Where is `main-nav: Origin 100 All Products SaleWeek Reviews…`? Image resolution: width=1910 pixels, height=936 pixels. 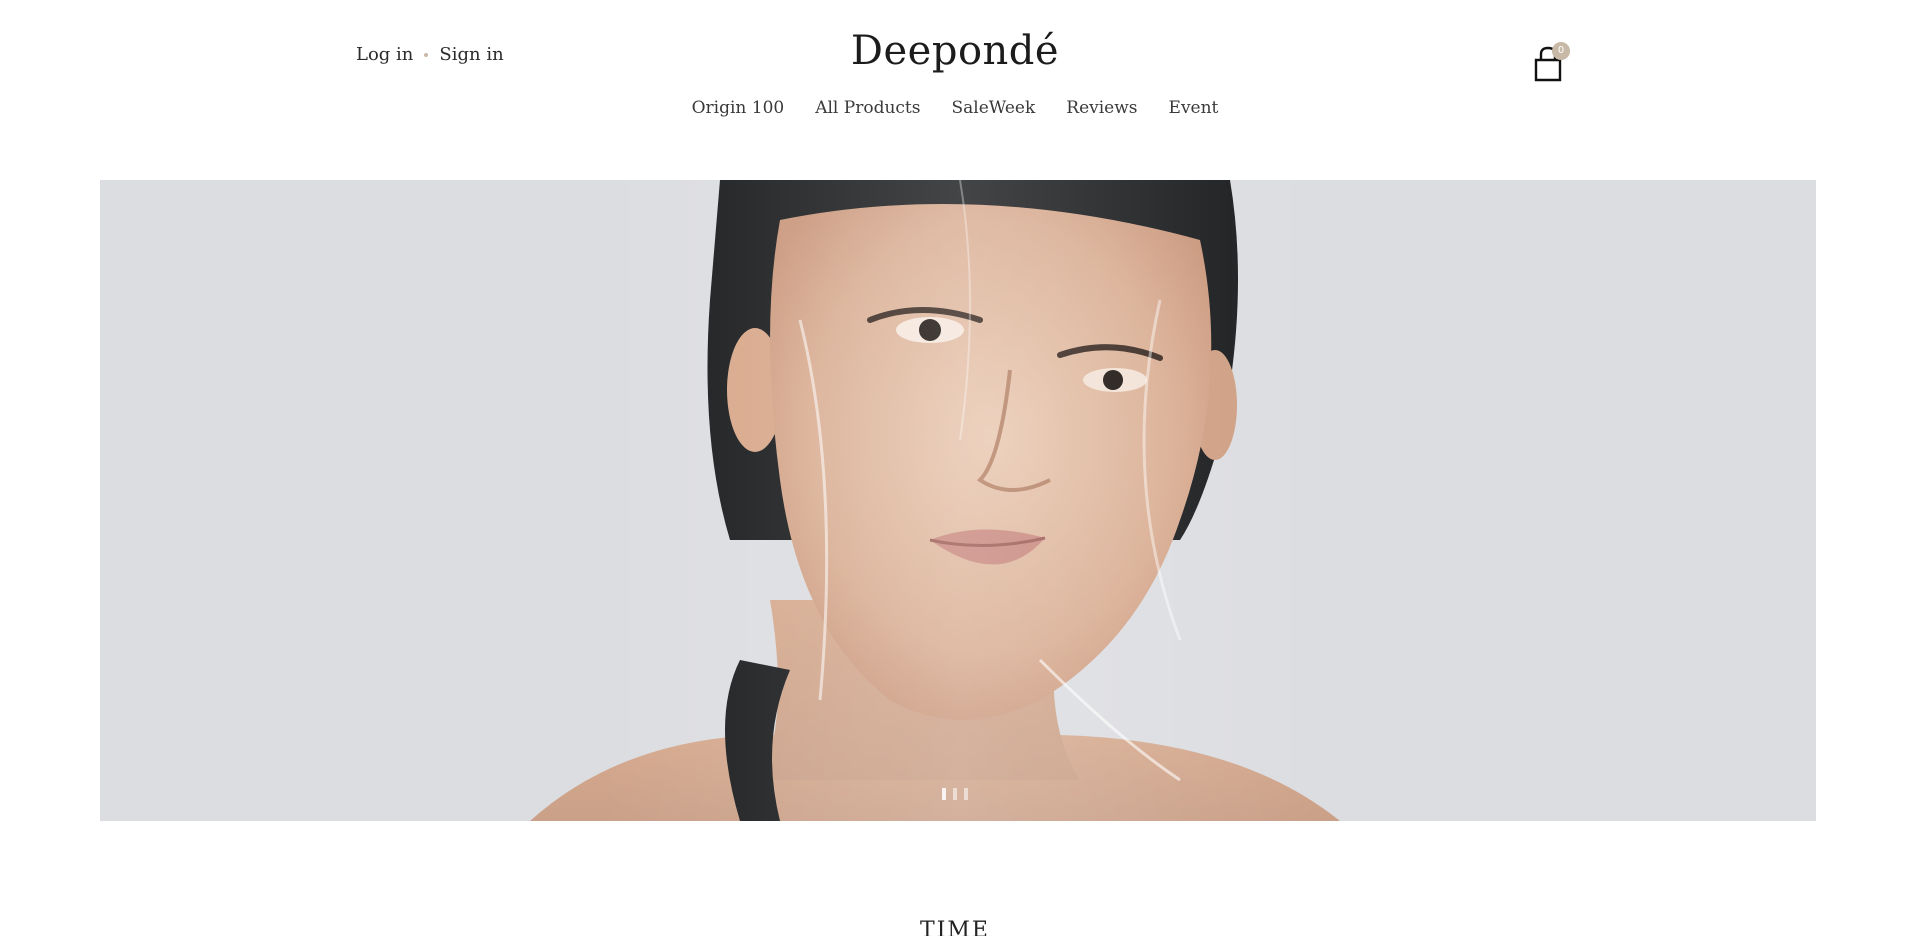
main-nav: Origin 100 All Products SaleWeek Reviews… is located at coordinates (955, 108).